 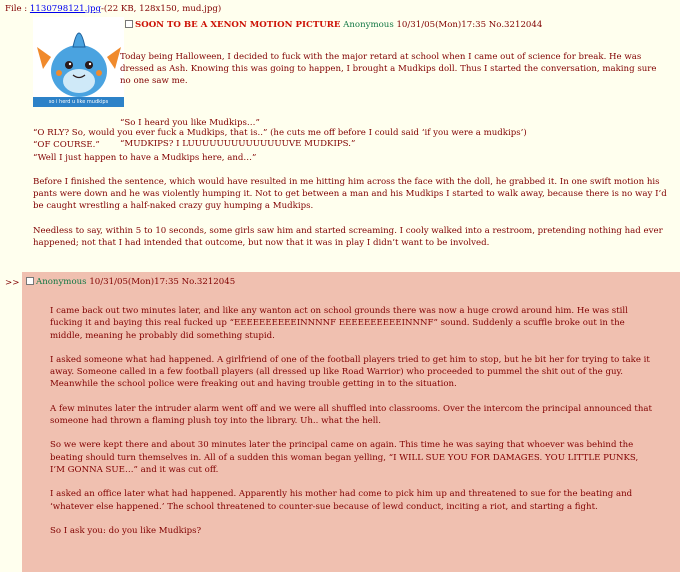 I want to click on file-label: File :, so click(x=16, y=9).